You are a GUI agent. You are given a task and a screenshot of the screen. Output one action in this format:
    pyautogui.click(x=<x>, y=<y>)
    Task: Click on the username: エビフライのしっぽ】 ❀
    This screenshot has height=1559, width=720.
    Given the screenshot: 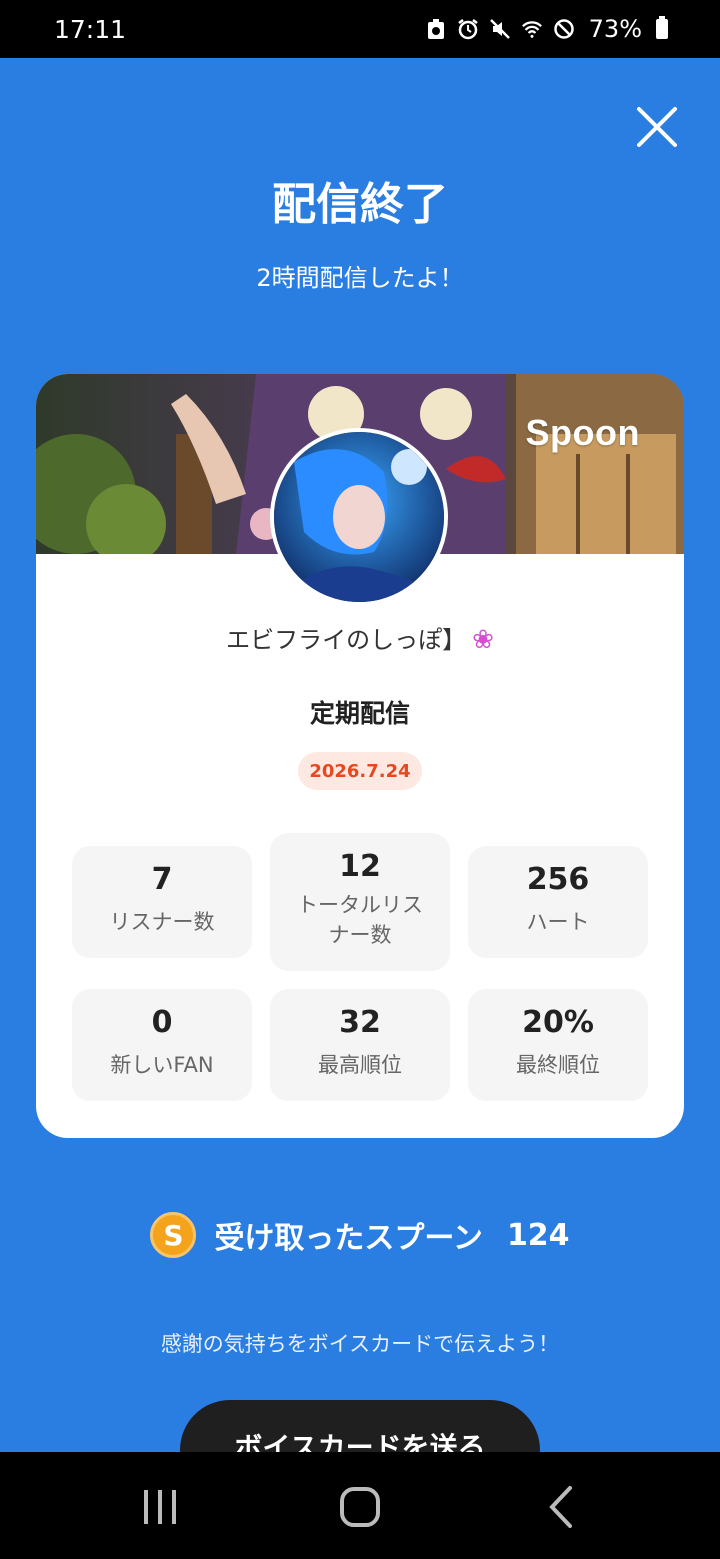 What is the action you would take?
    pyautogui.click(x=360, y=637)
    